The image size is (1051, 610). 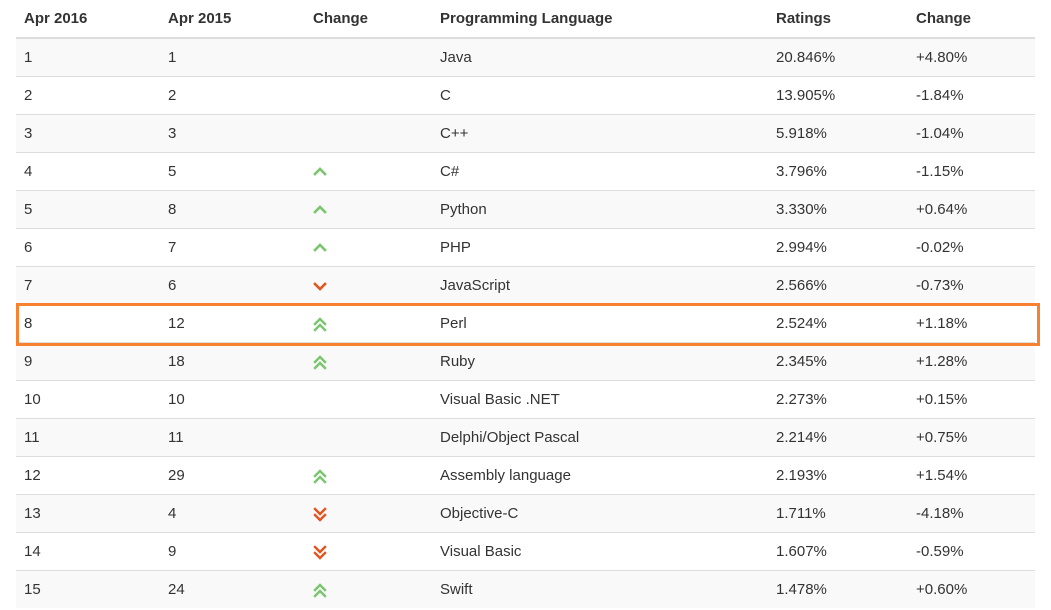 I want to click on rank-2015-cell: 5, so click(x=232, y=171).